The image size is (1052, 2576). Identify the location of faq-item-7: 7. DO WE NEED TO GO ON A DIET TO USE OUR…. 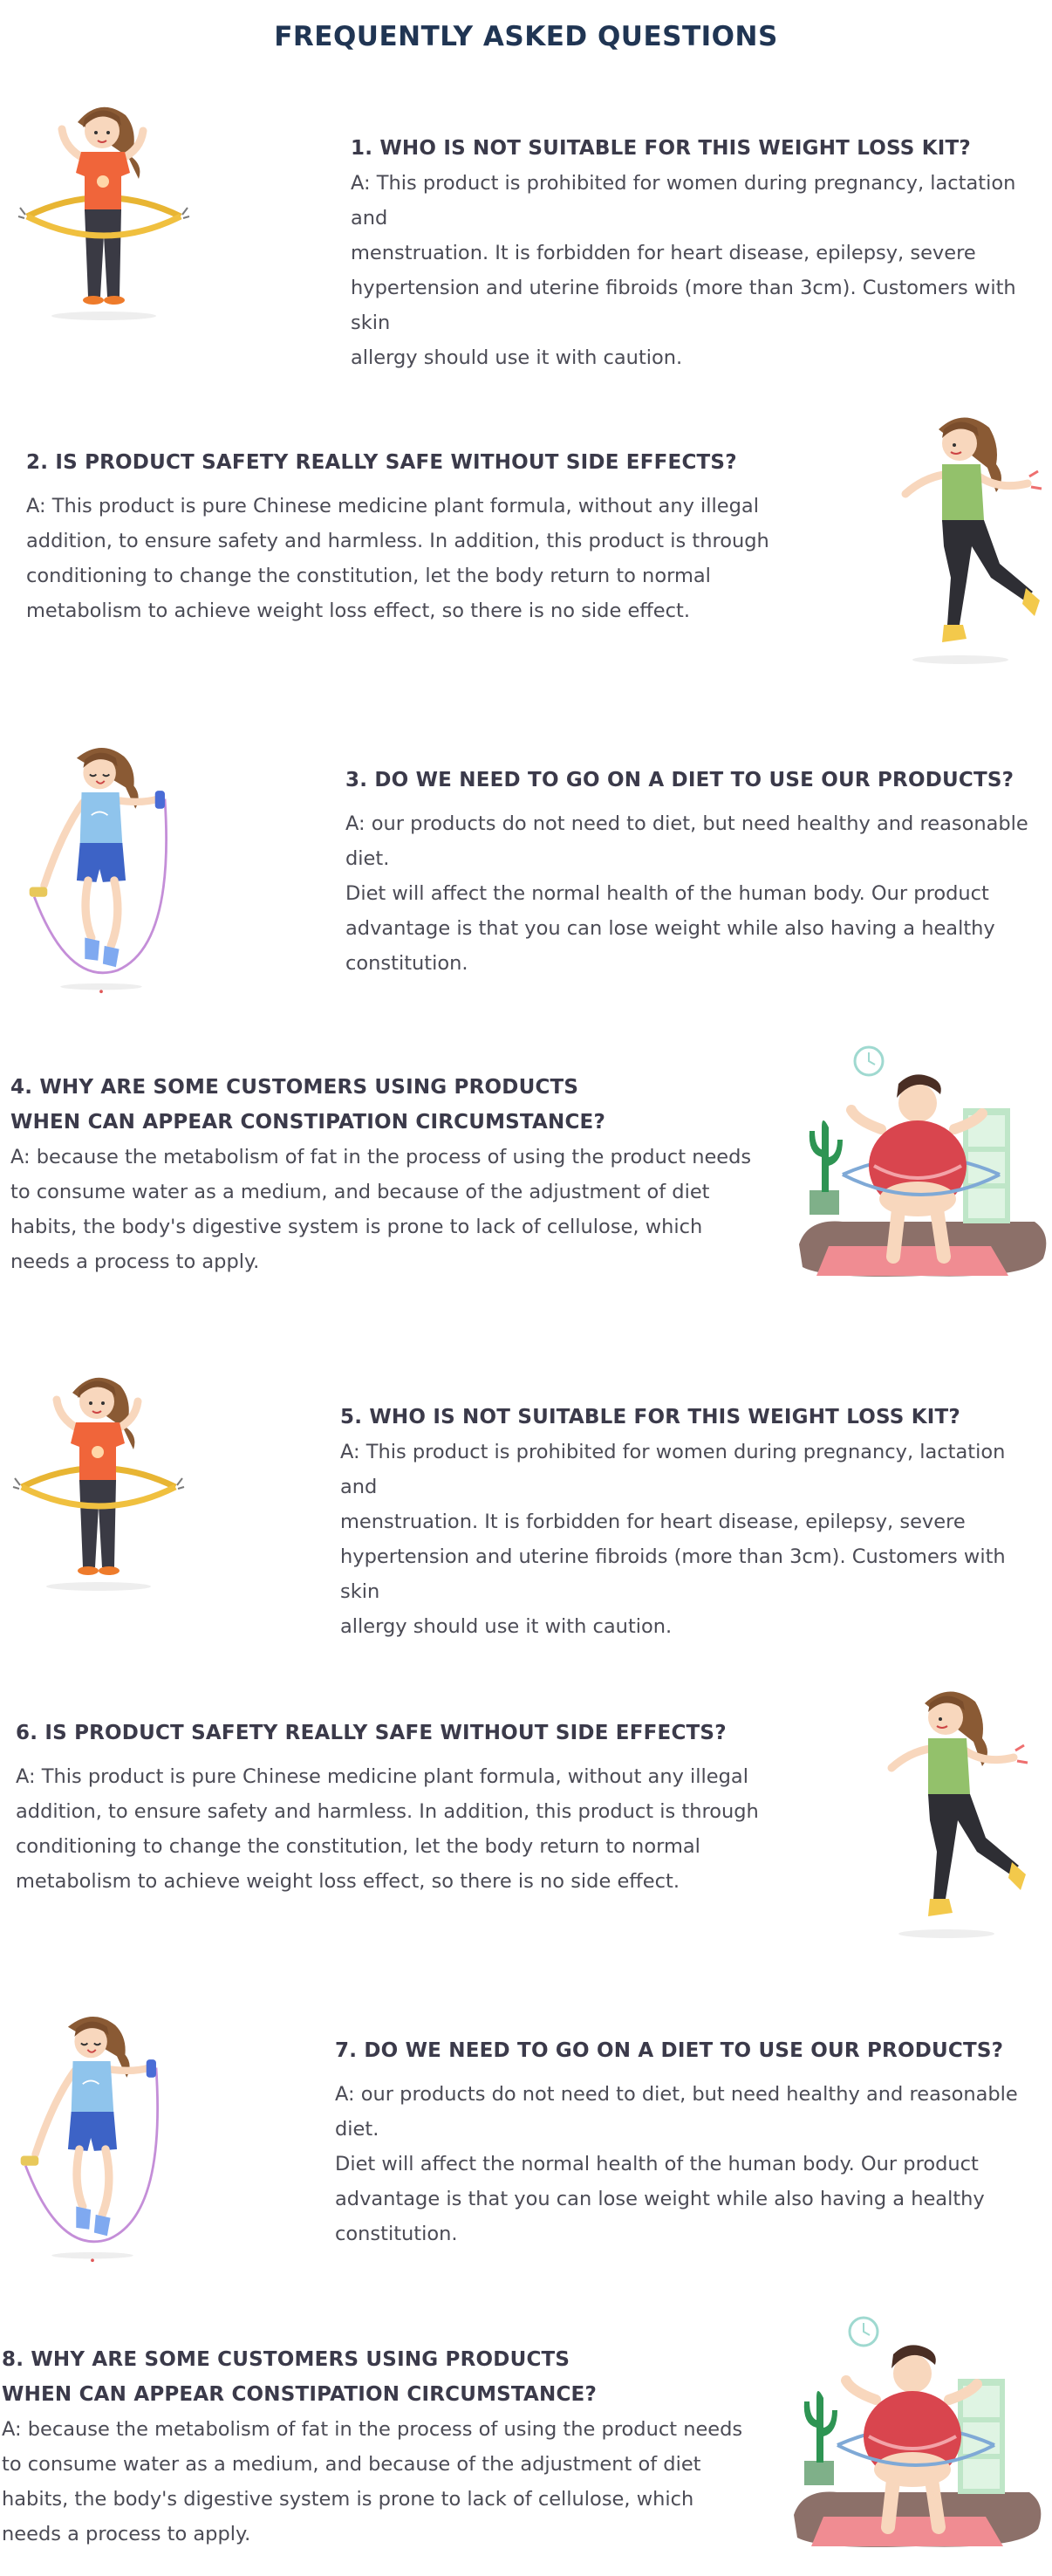
(688, 2142).